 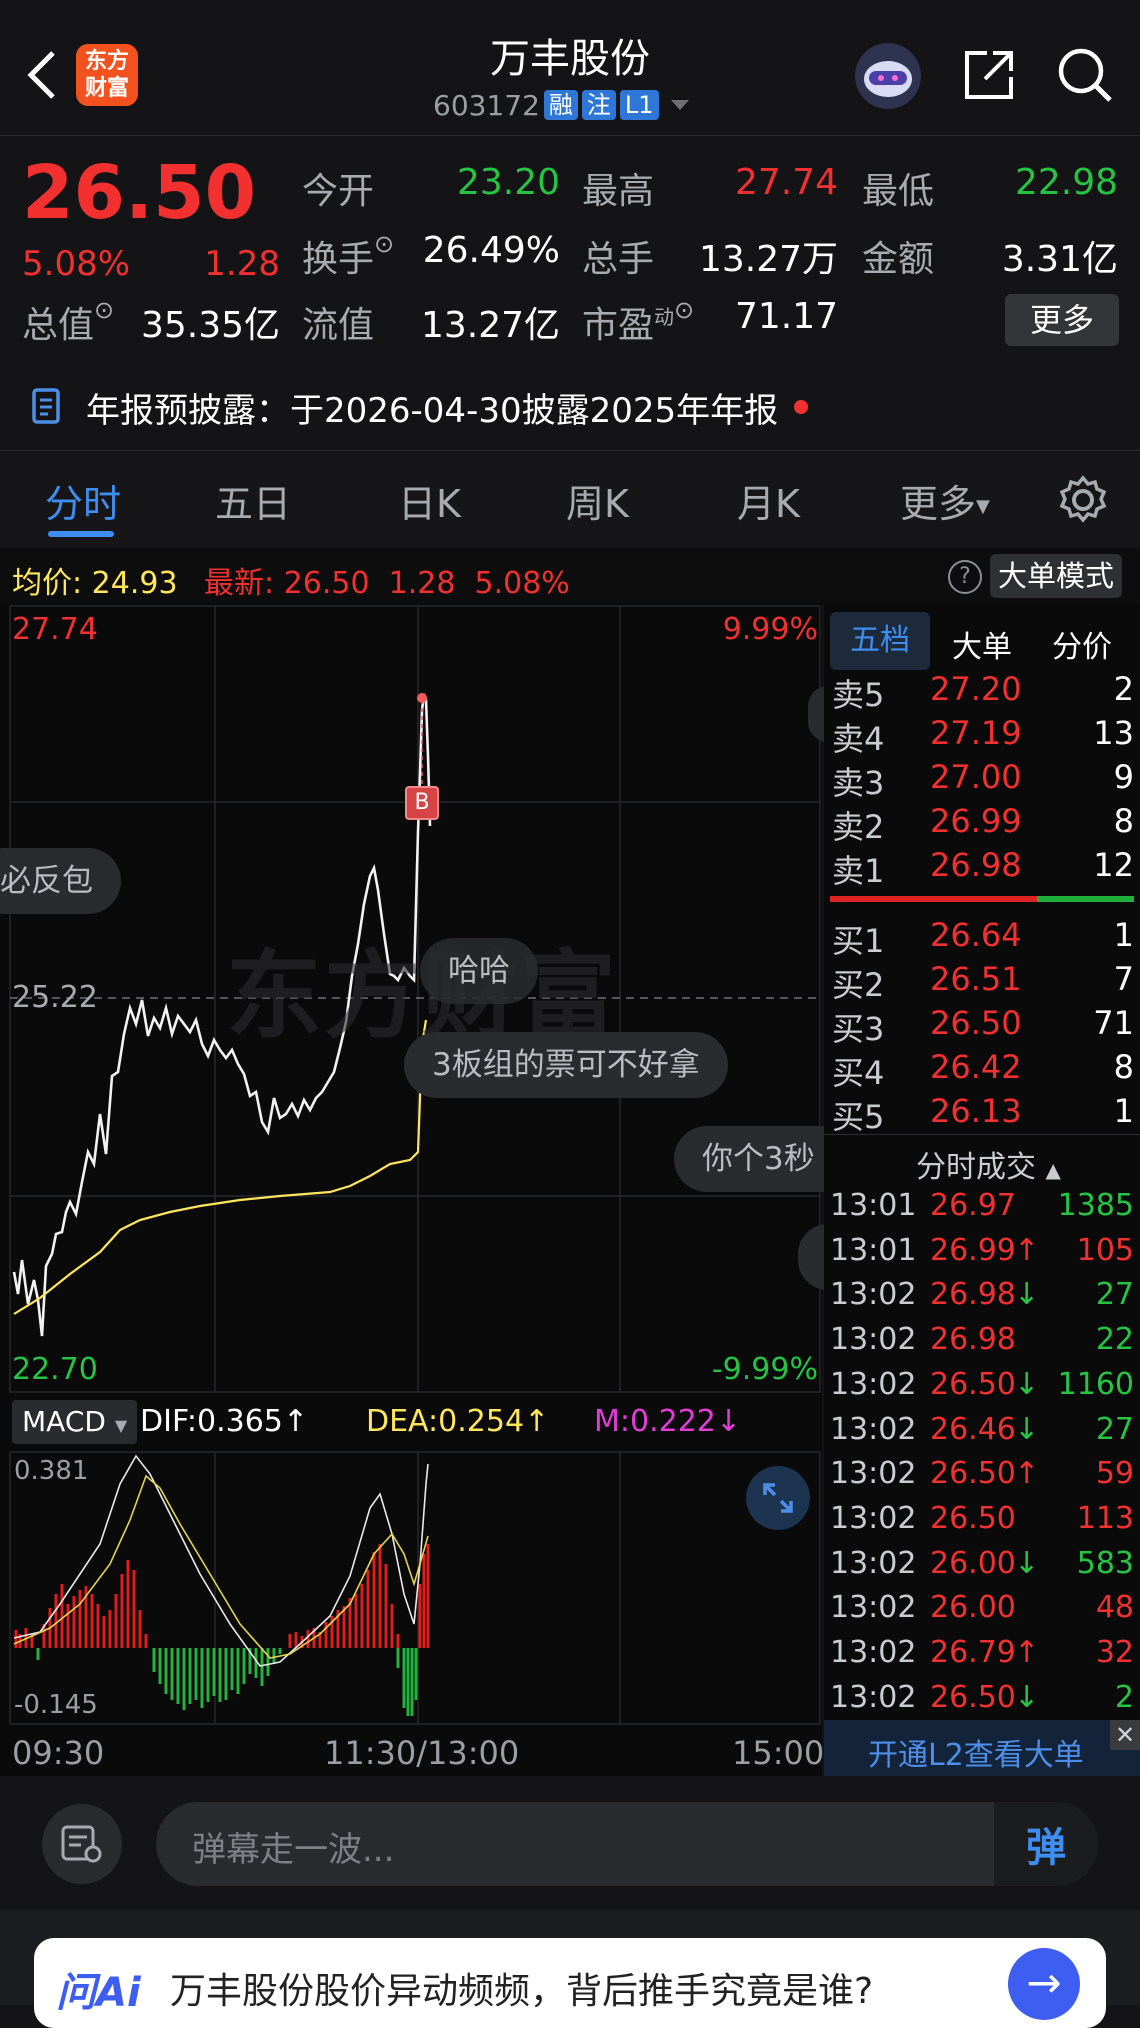 I want to click on level-volume: 8, so click(x=1123, y=1067).